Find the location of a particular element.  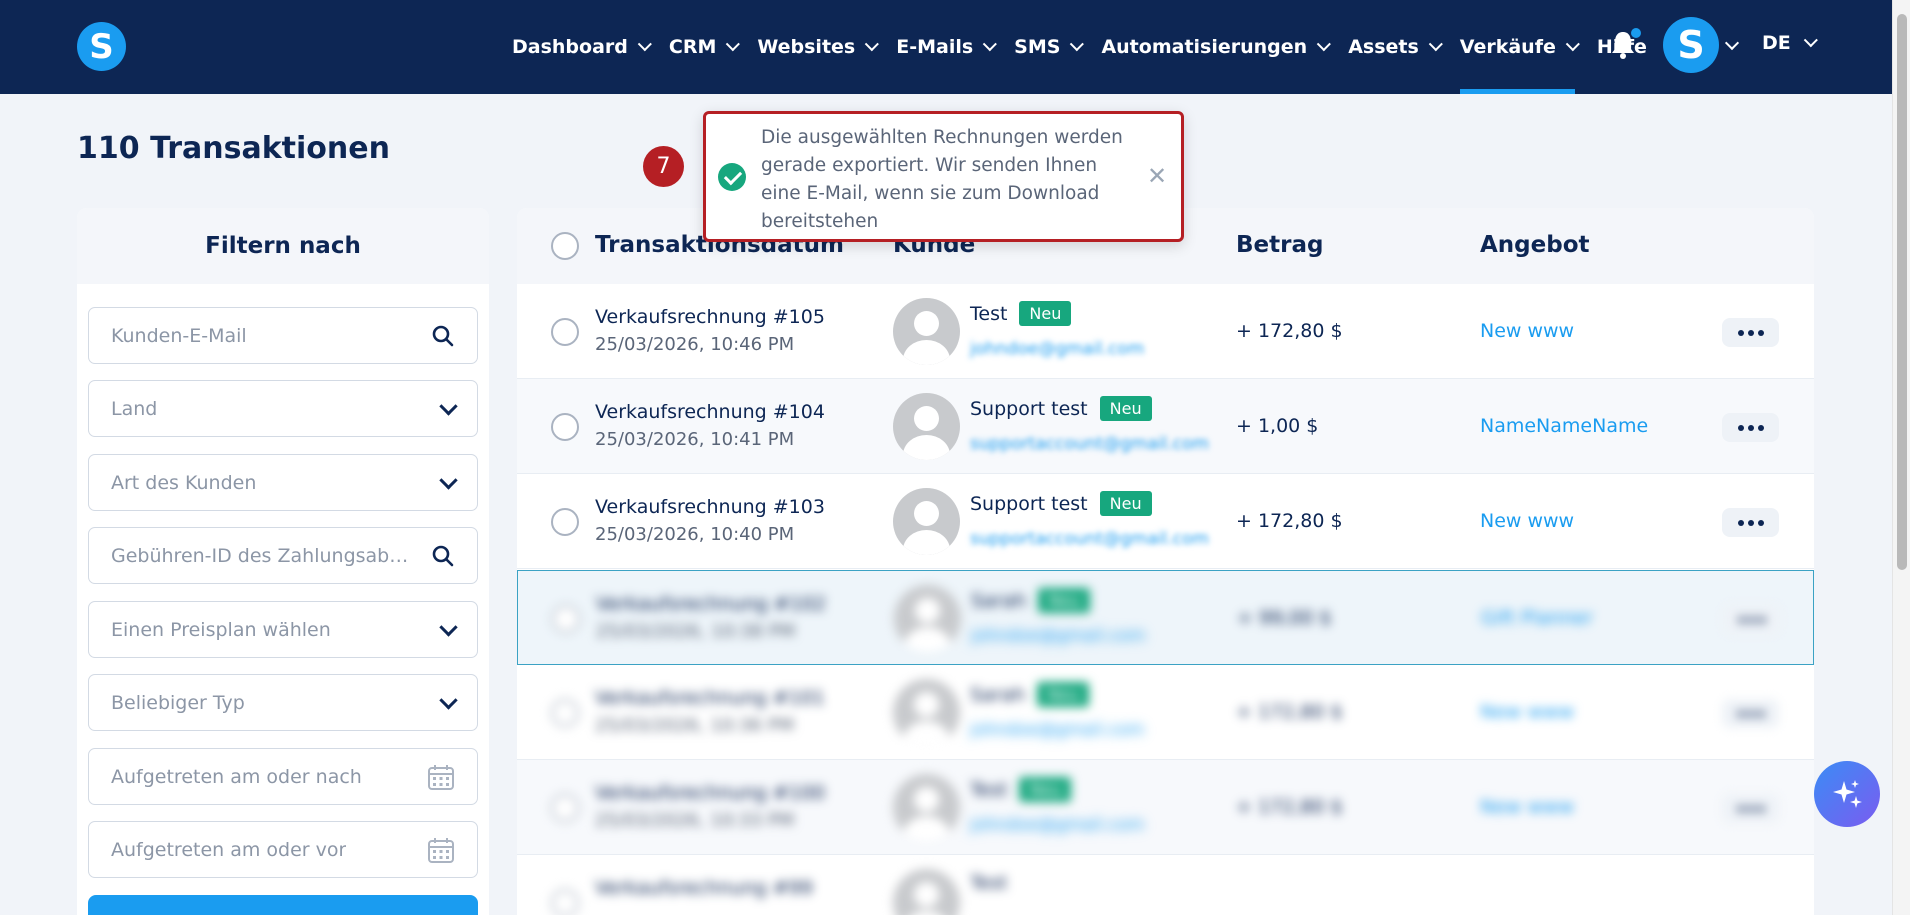

customer-name-text: Sarah is located at coordinates (999, 600).